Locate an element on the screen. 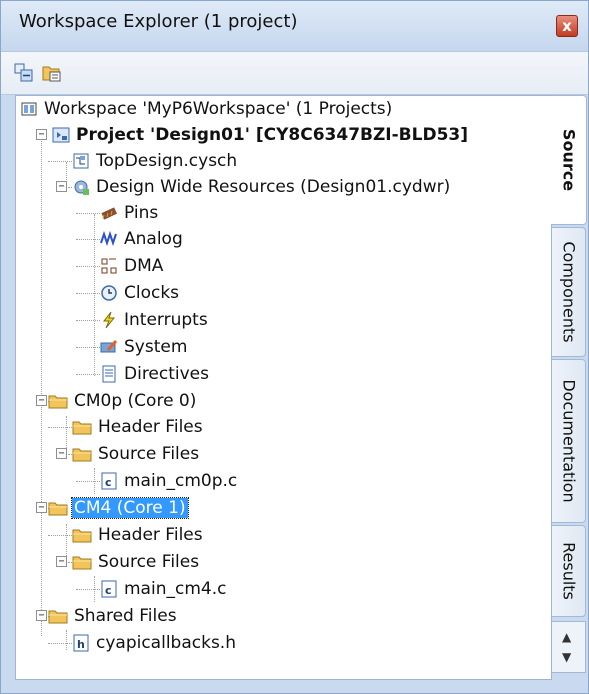  tree-item: Interrupts is located at coordinates (154, 320).